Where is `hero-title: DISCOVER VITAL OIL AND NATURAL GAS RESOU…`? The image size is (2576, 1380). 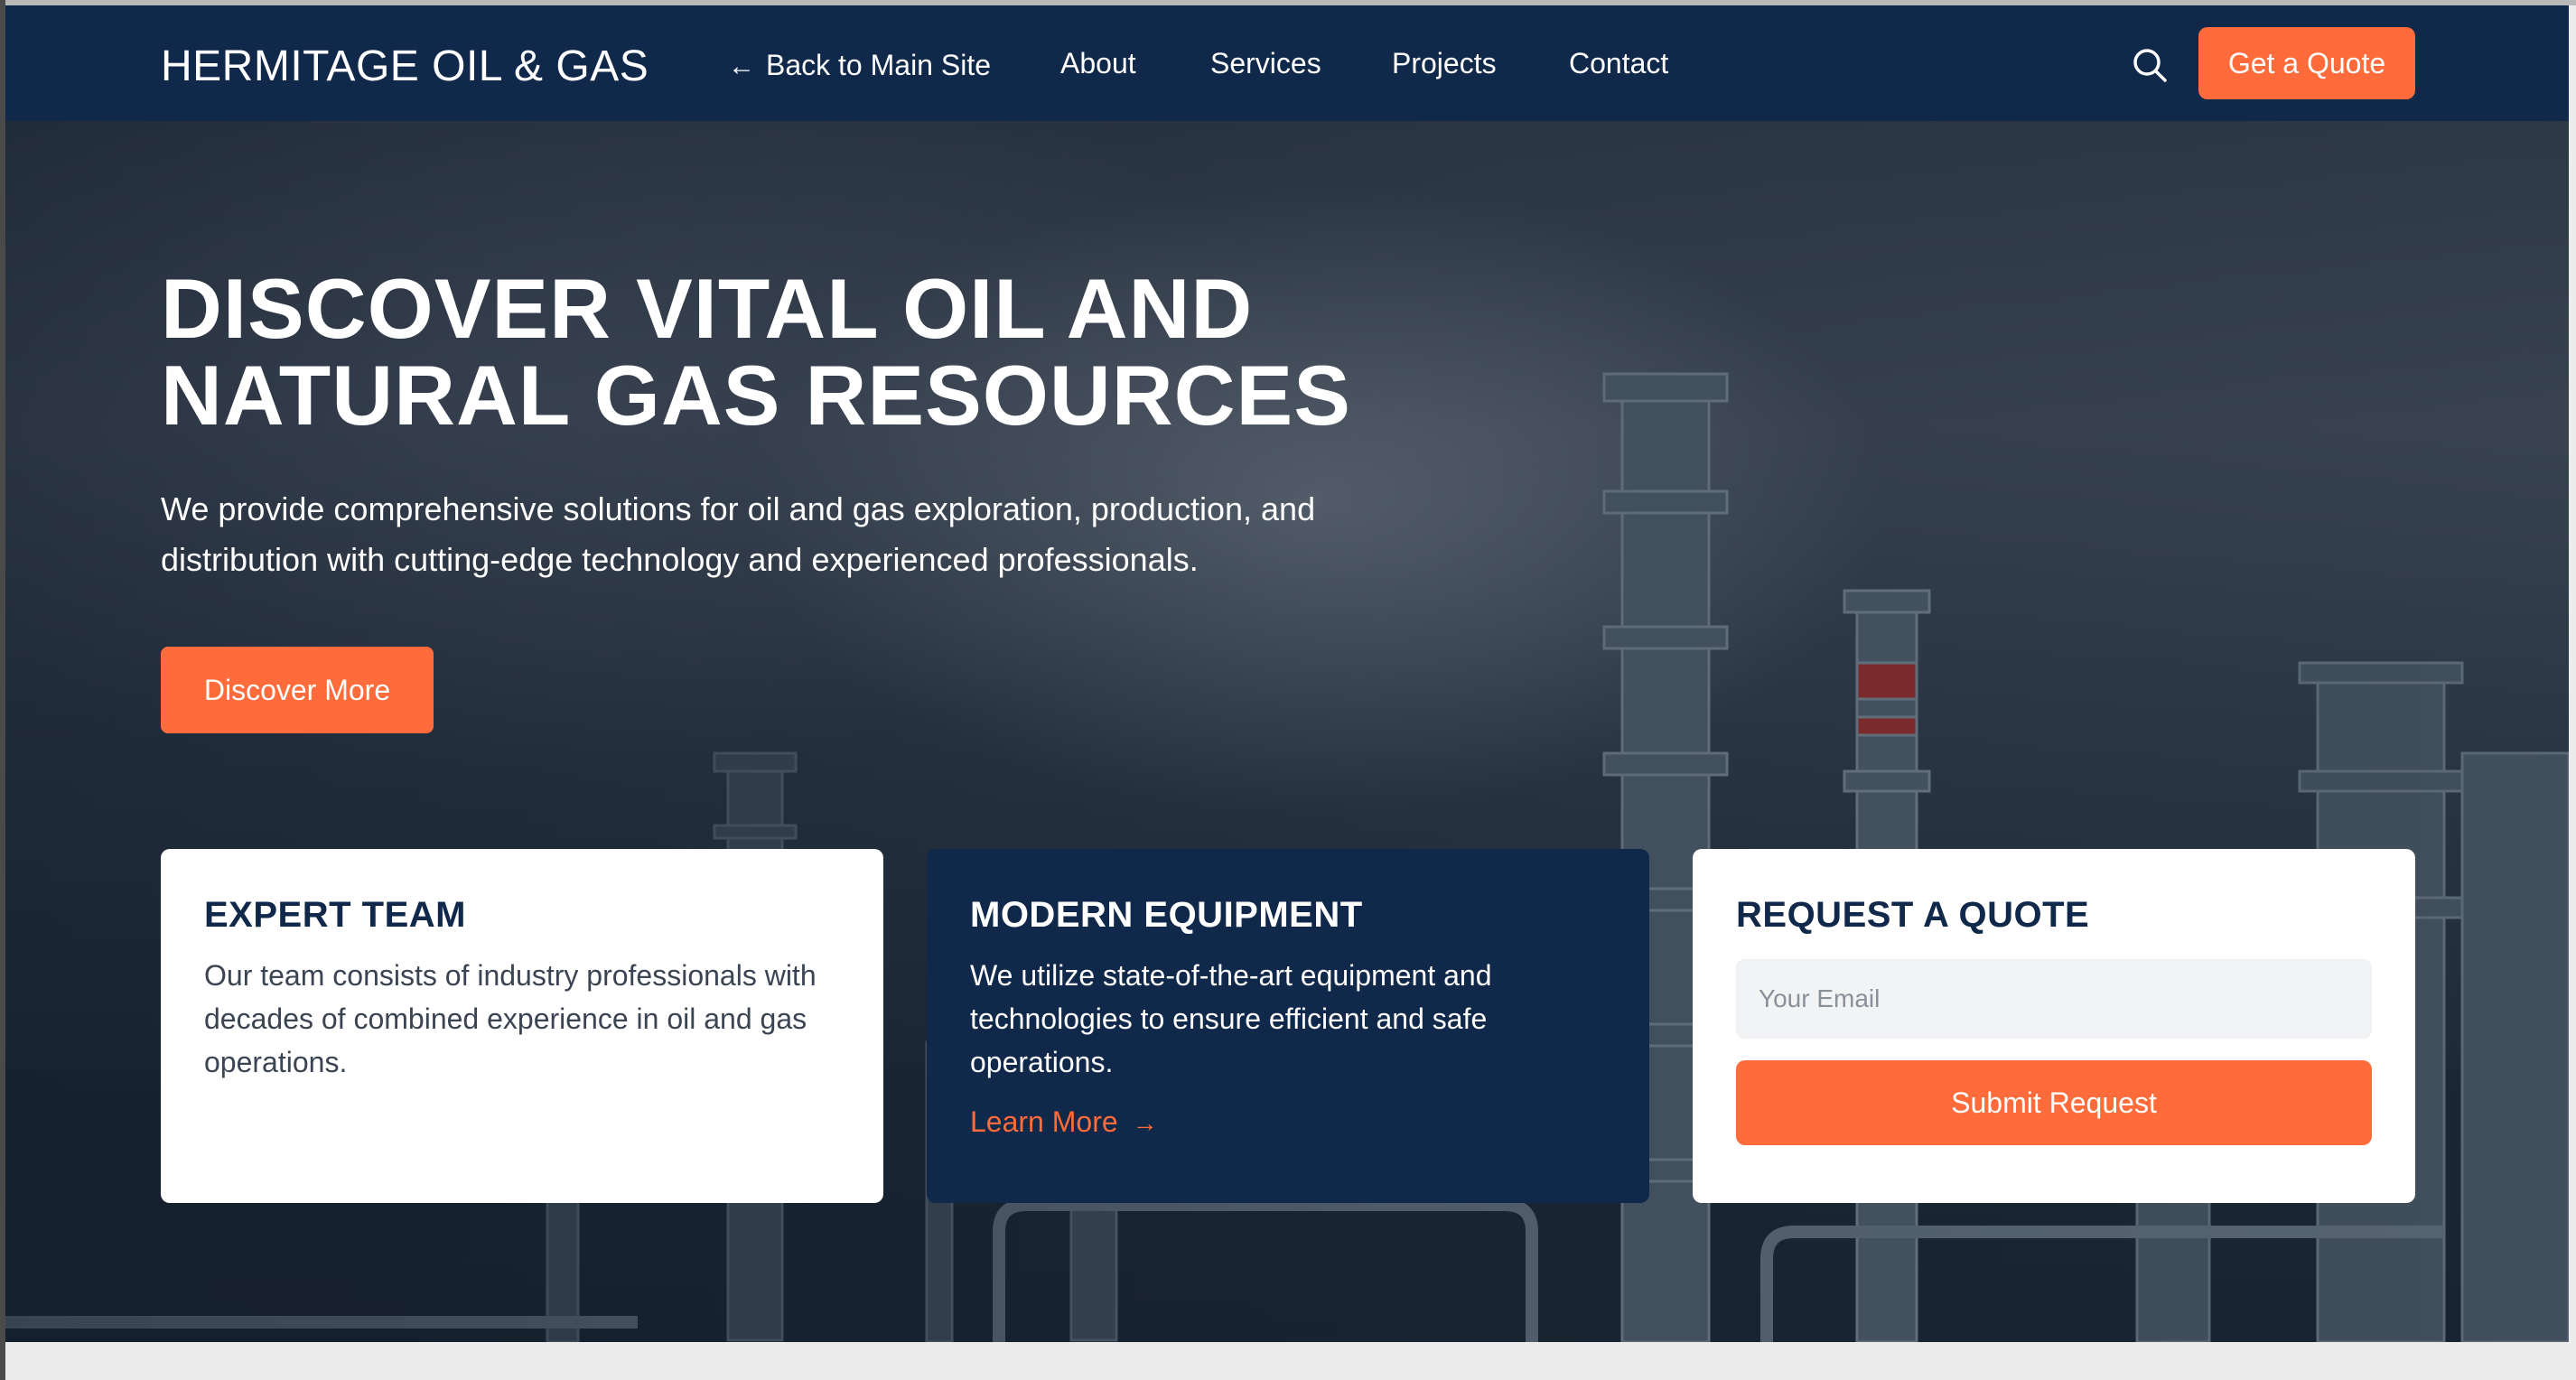 hero-title: DISCOVER VITAL OIL AND NATURAL GAS RESOU… is located at coordinates (838, 352).